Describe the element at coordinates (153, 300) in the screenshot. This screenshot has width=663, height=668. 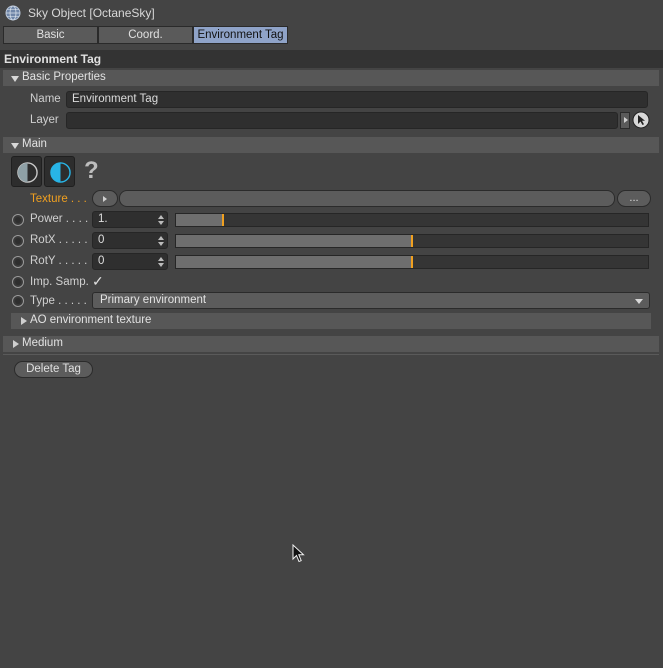
I see `type-dropdown-value: Primary environment` at that location.